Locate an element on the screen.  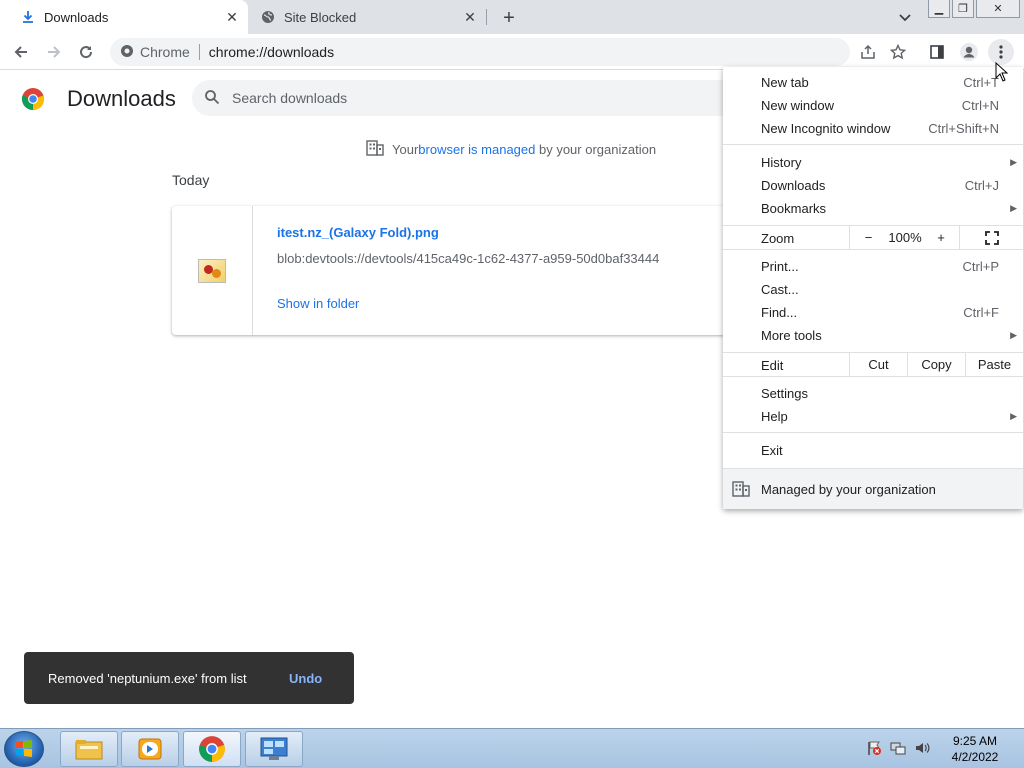
chrome-site-icon is located at coordinates (127, 52).